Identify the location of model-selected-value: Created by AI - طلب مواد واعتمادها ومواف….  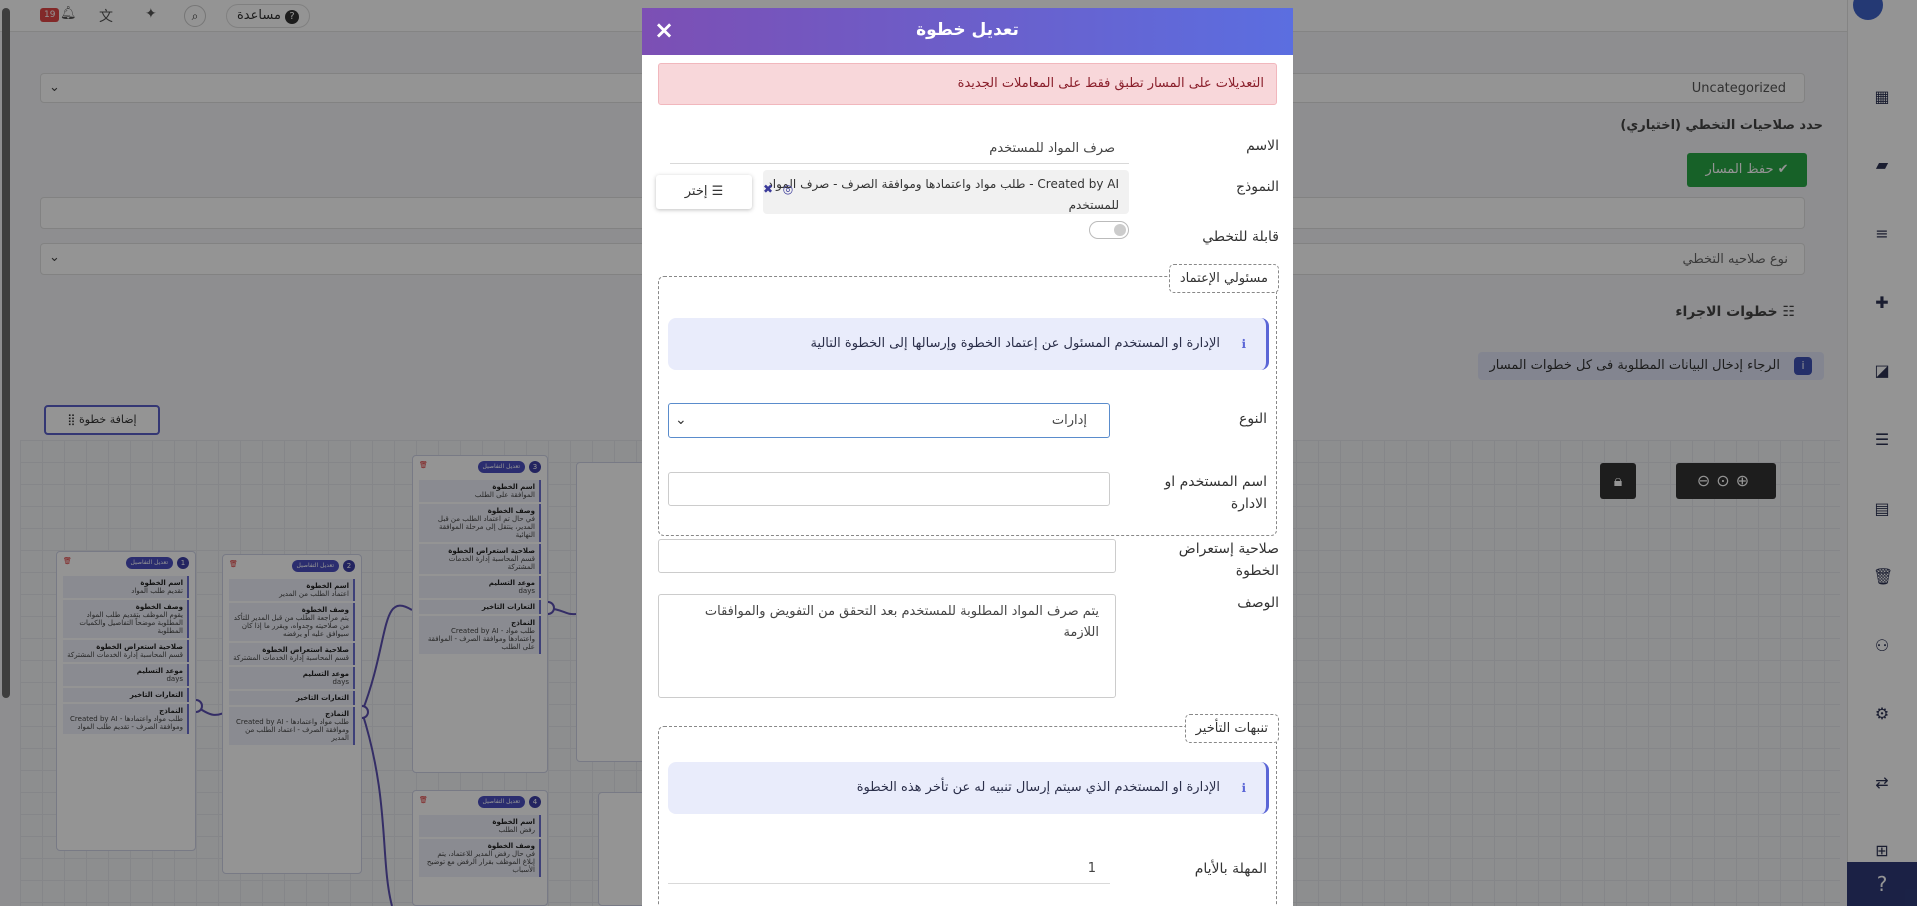
(946, 192).